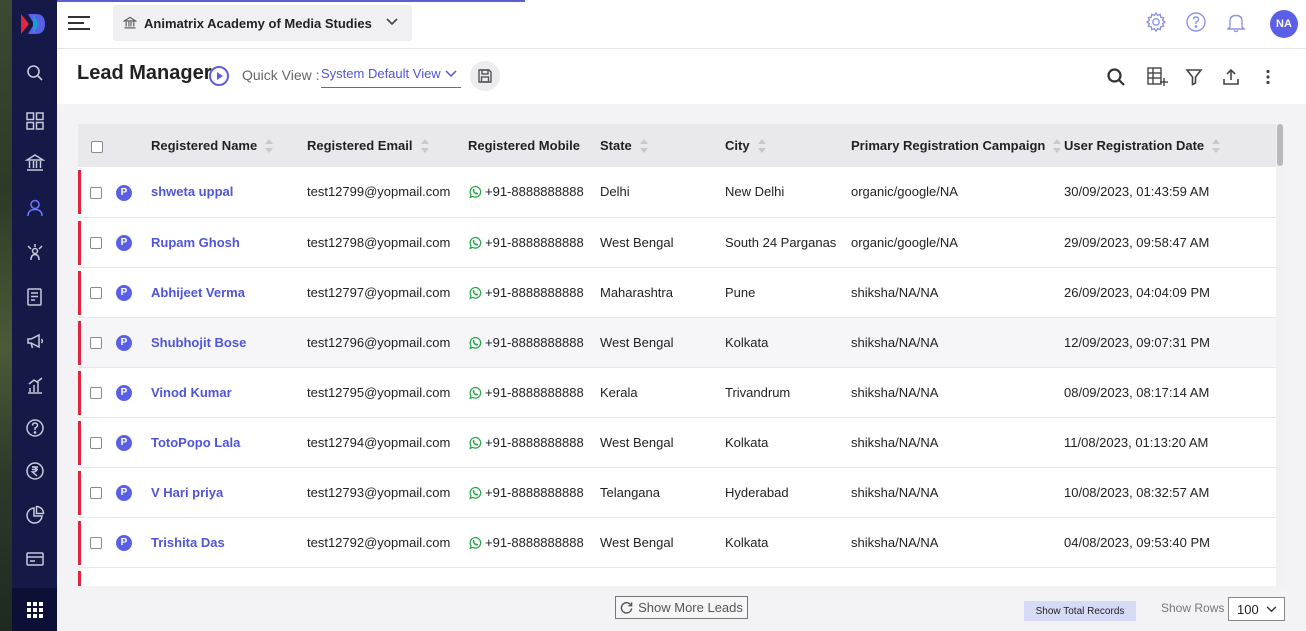 The image size is (1306, 631). I want to click on app-logo-icon, so click(33, 24).